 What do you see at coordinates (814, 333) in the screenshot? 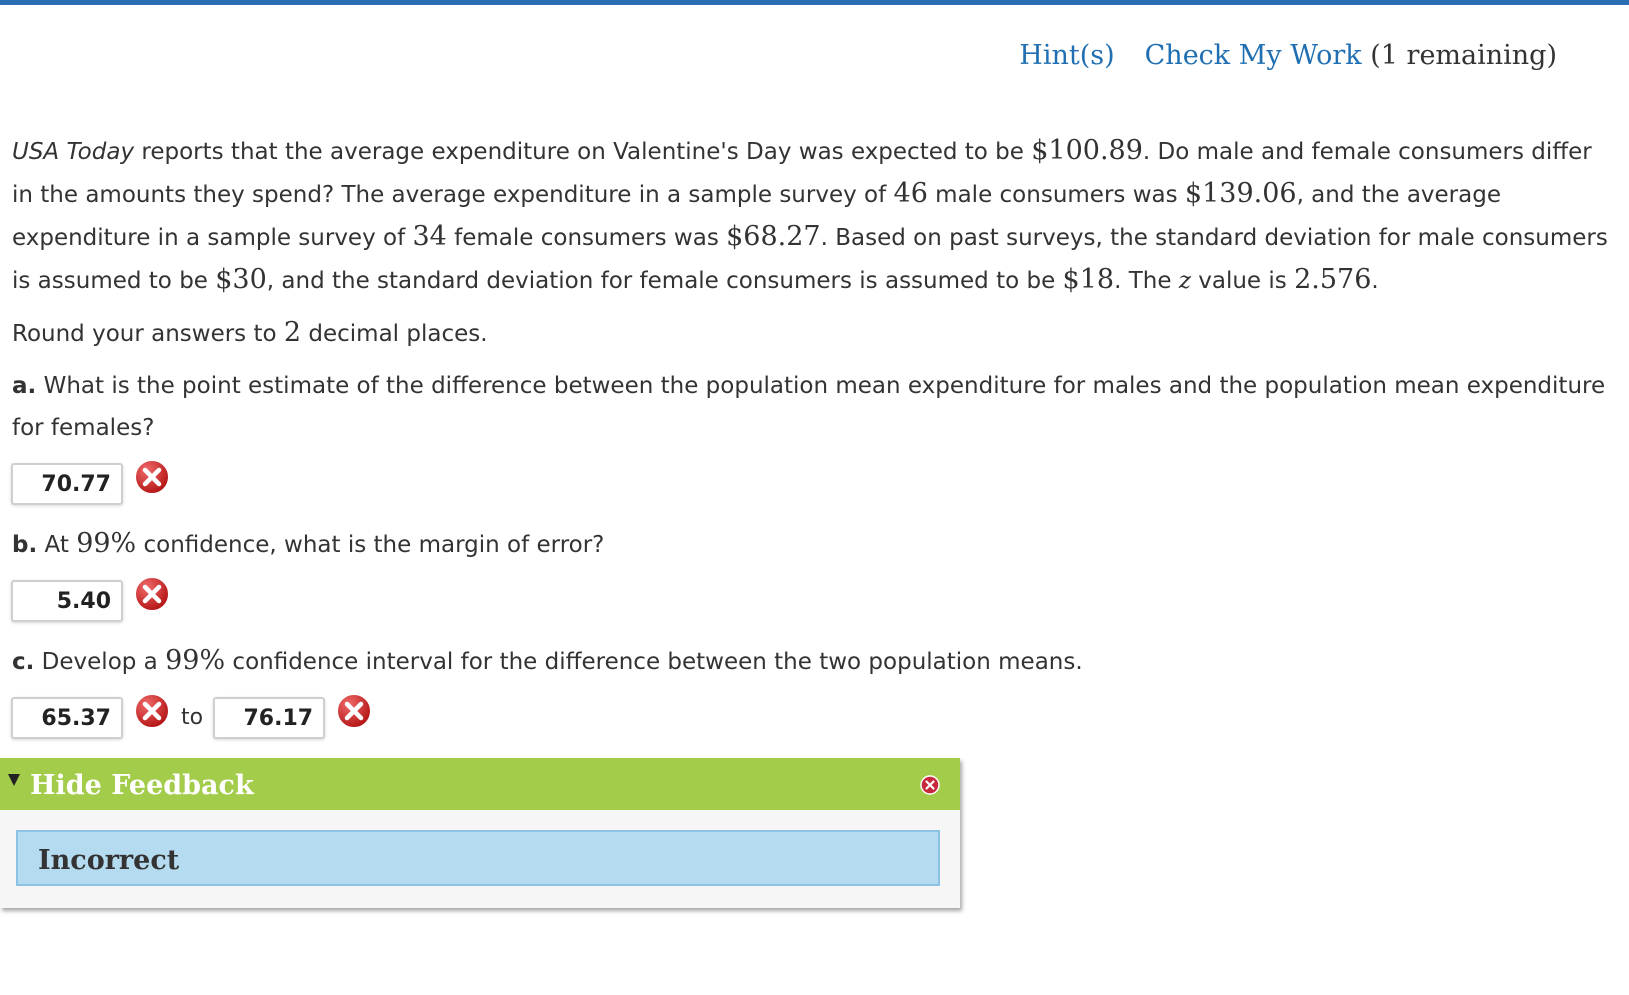
I see `rounding-note: Round your answers to 2 decimal places.` at bounding box center [814, 333].